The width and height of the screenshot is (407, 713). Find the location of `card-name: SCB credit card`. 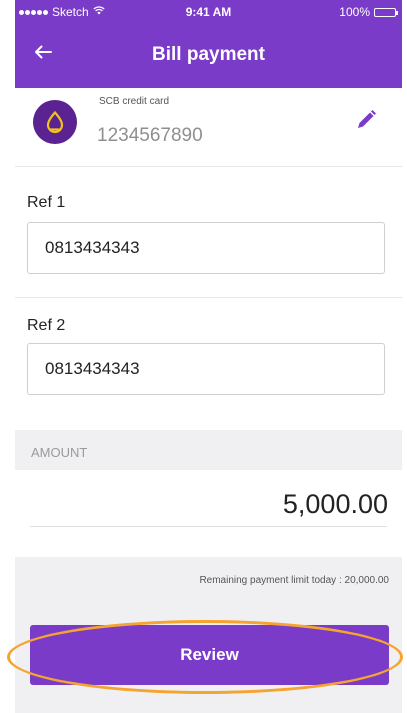

card-name: SCB credit card is located at coordinates (134, 101).